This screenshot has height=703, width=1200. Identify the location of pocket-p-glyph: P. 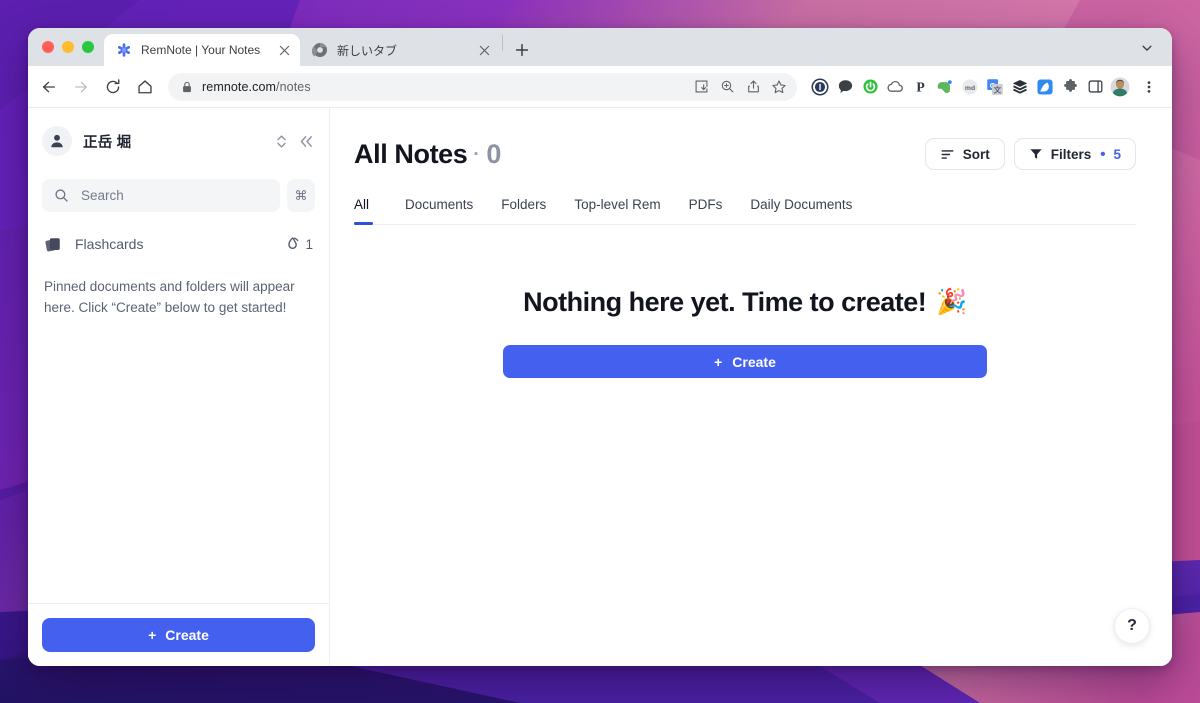
(920, 87).